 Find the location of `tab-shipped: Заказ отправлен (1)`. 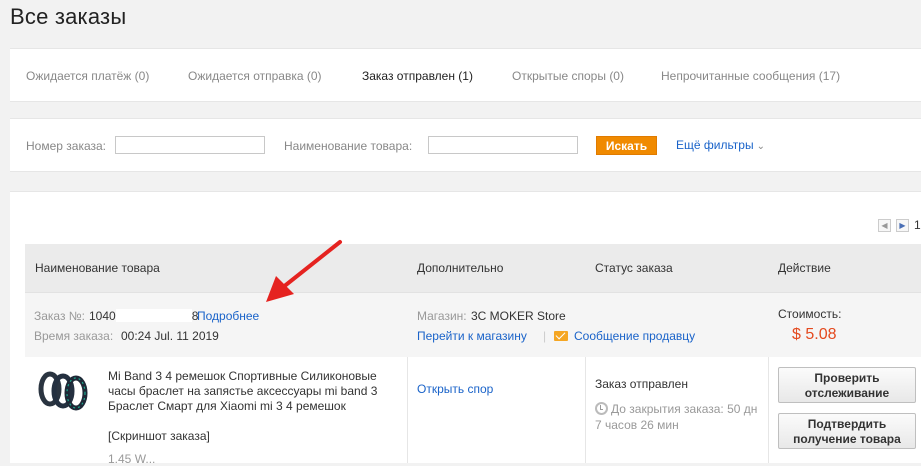

tab-shipped: Заказ отправлен (1) is located at coordinates (417, 76).